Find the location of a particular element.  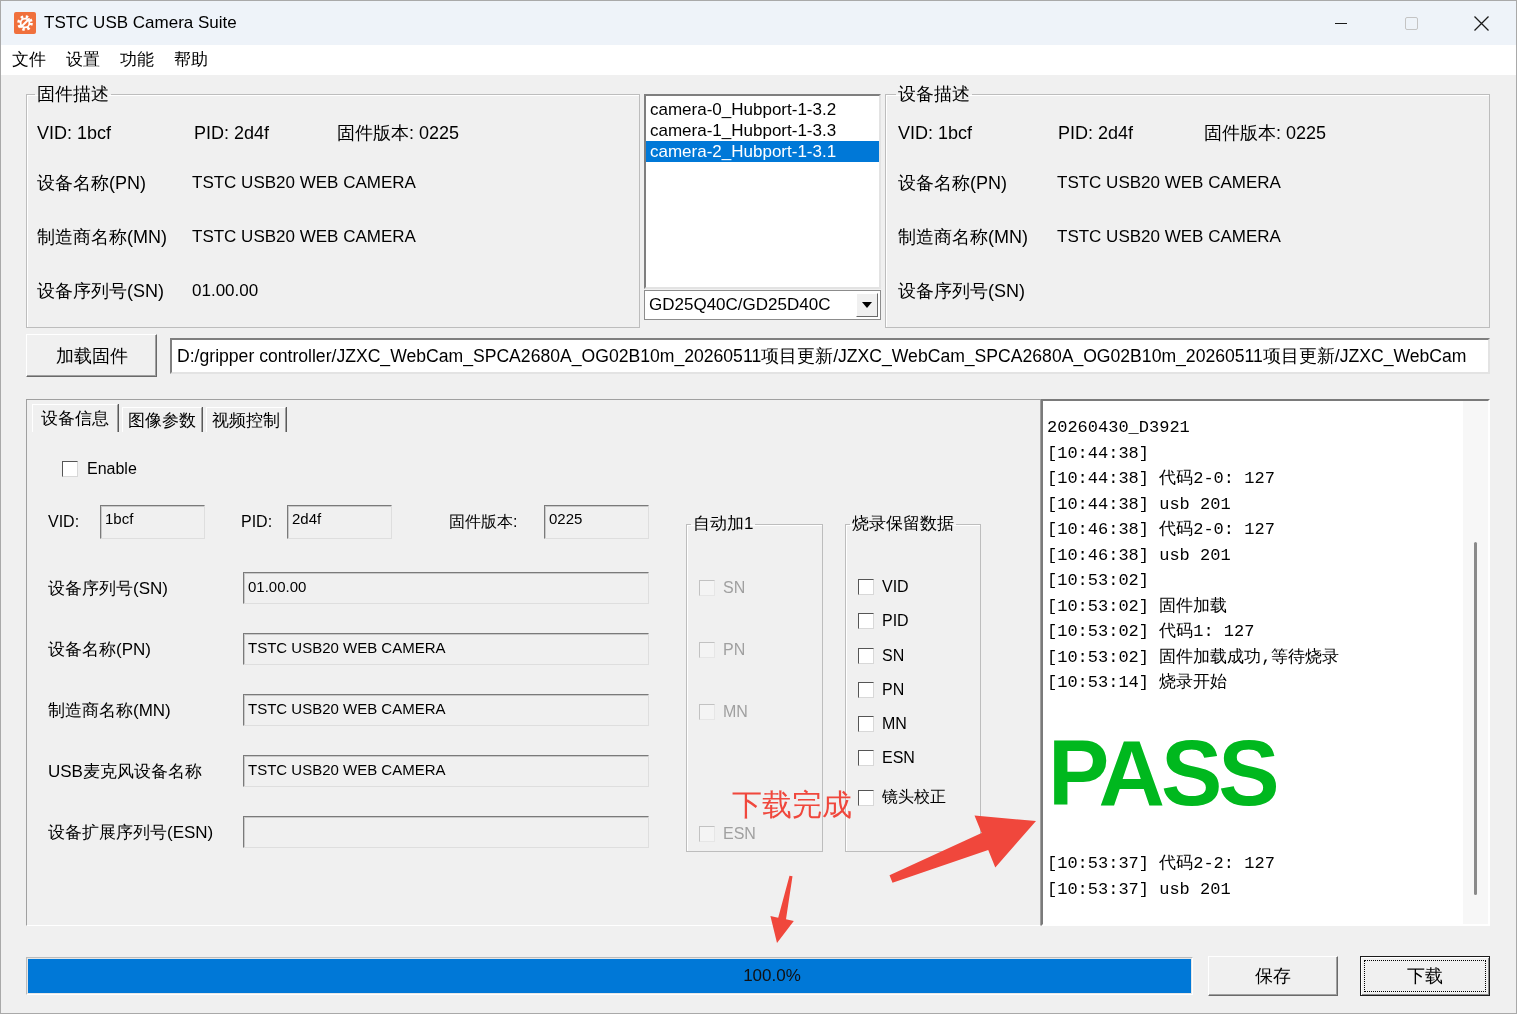

input-field: 1bcf is located at coordinates (152, 522).